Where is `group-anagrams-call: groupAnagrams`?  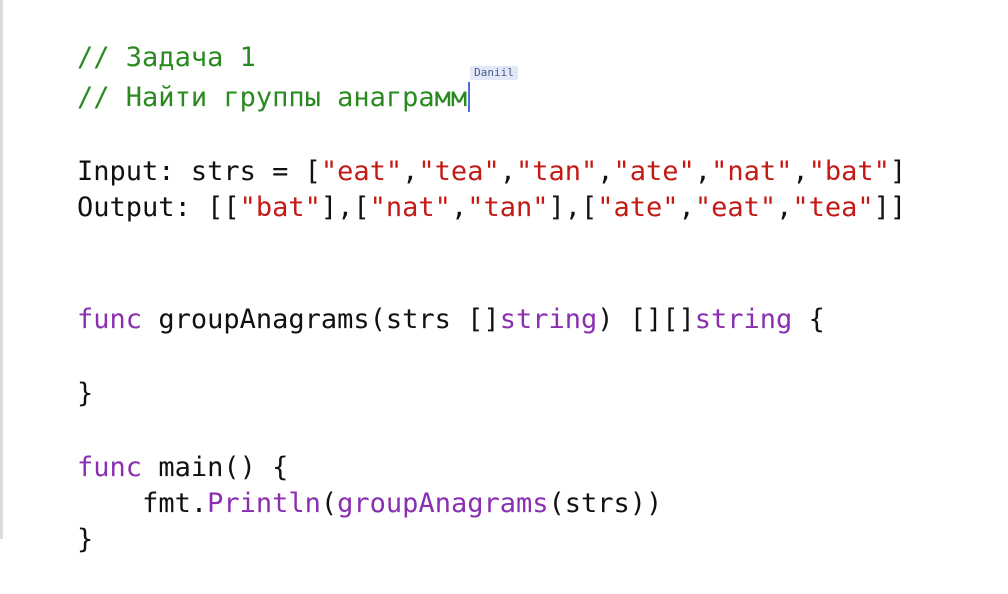
group-anagrams-call: groupAnagrams is located at coordinates (443, 503).